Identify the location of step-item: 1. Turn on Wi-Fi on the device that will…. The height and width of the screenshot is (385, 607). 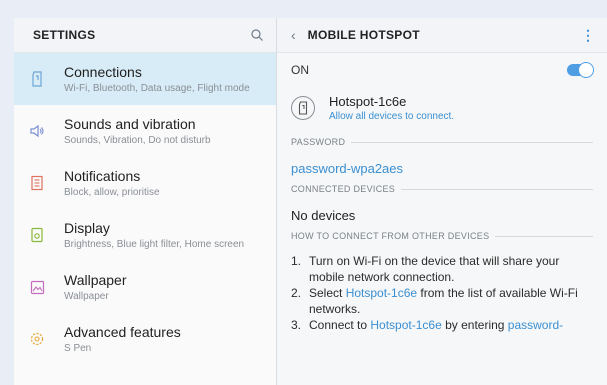
(442, 269).